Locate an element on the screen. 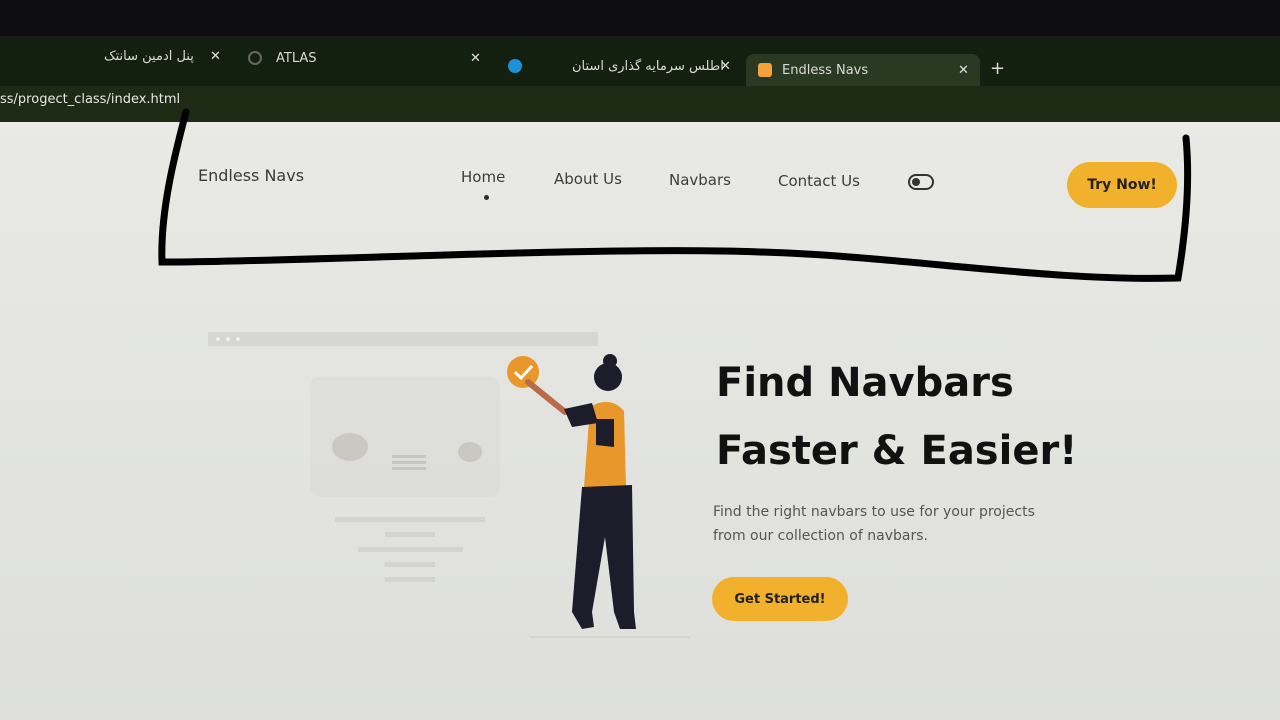 The width and height of the screenshot is (1280, 720). tab-endless-navs: Endless Navs ✕ is located at coordinates (863, 70).